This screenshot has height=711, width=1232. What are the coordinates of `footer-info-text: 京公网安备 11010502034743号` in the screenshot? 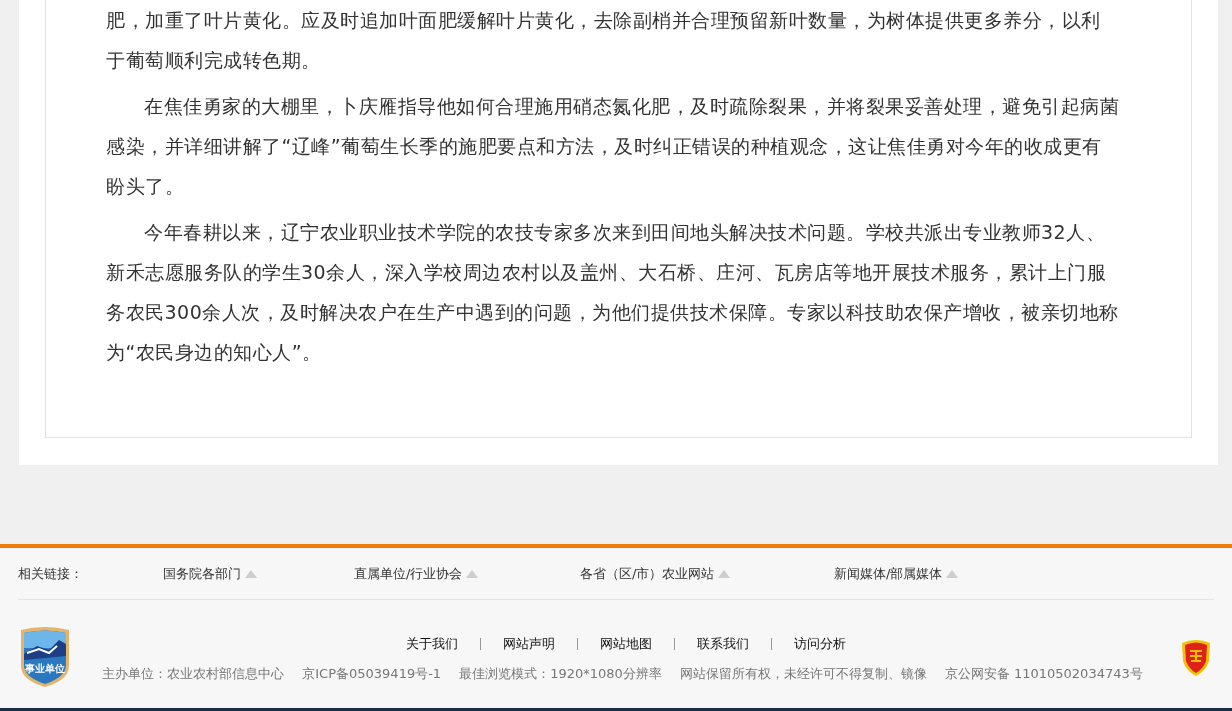 It's located at (1043, 674).